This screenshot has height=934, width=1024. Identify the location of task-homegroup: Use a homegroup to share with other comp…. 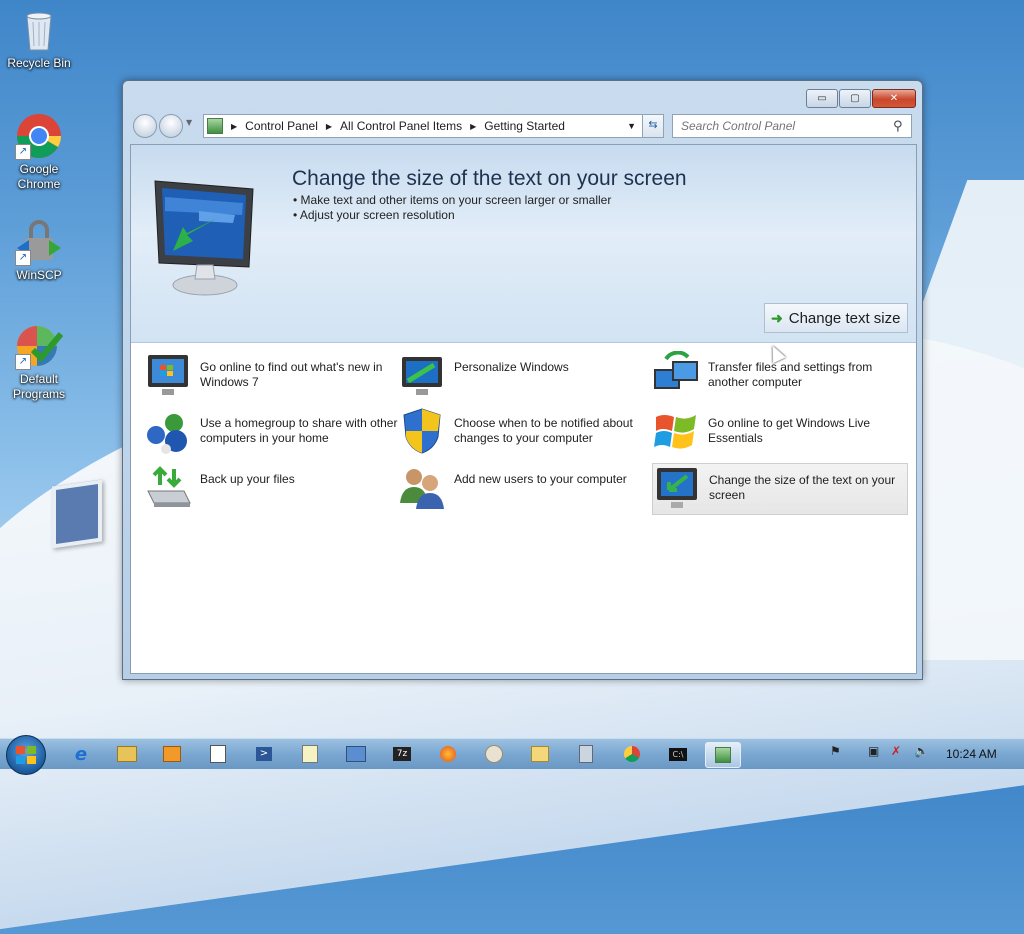
(271, 433).